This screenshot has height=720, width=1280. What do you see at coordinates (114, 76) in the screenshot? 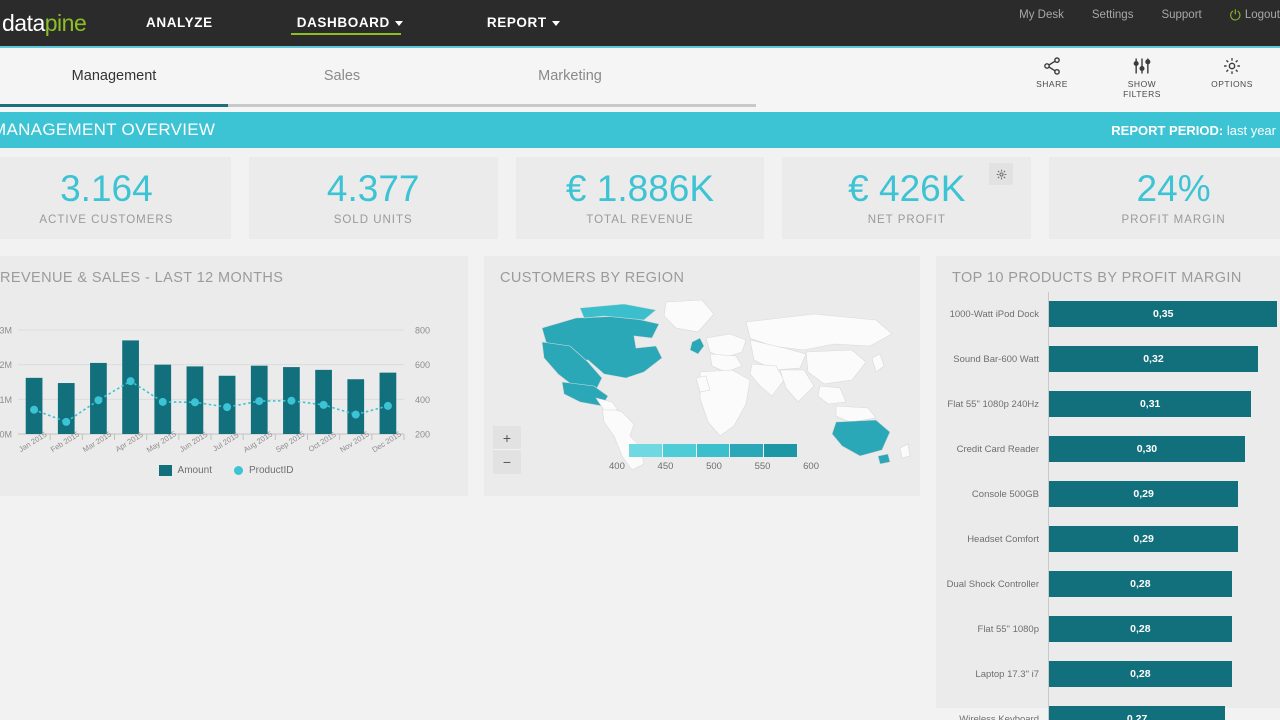
I see `tab-management: Management` at bounding box center [114, 76].